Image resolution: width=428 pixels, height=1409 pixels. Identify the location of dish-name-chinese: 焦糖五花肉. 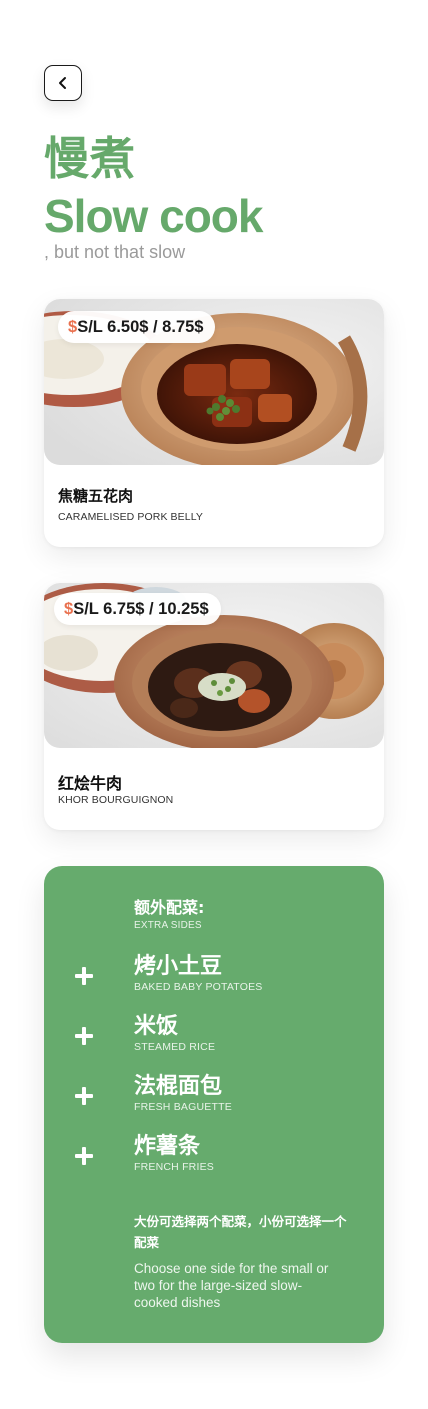
(96, 496).